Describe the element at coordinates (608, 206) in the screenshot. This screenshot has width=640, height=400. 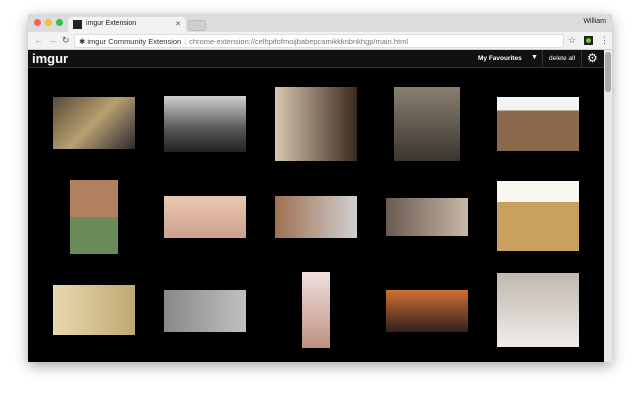
I see `scrollbar` at that location.